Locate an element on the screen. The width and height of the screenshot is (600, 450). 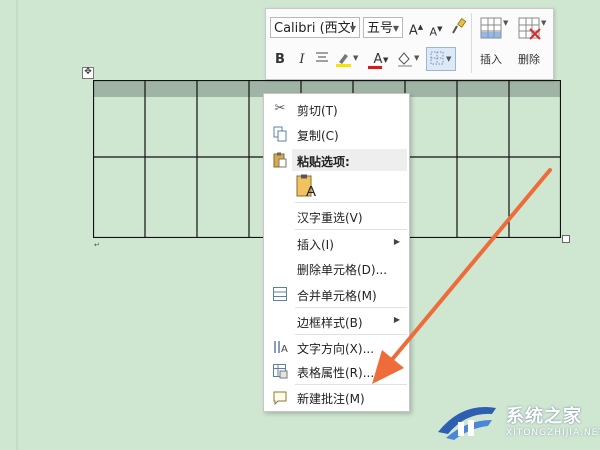
watermark-subtitle: XITONGZHIJIA.NET is located at coordinates (553, 433).